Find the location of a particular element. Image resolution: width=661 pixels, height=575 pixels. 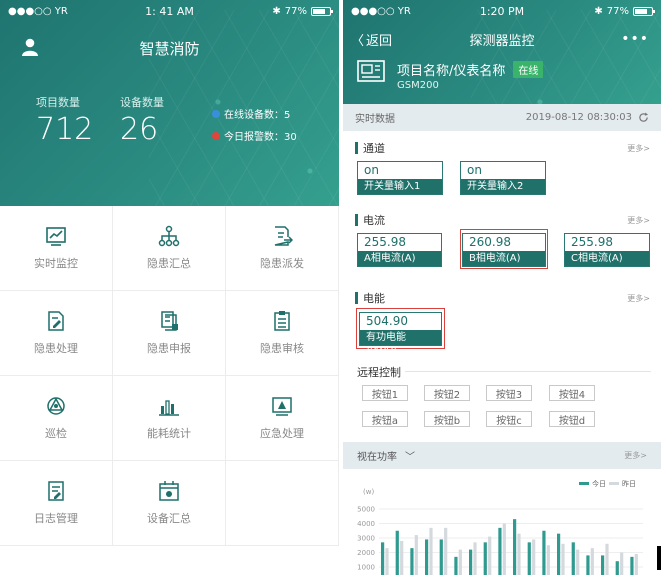

menu-hazard-handle: 隐患处理 is located at coordinates (56, 333).